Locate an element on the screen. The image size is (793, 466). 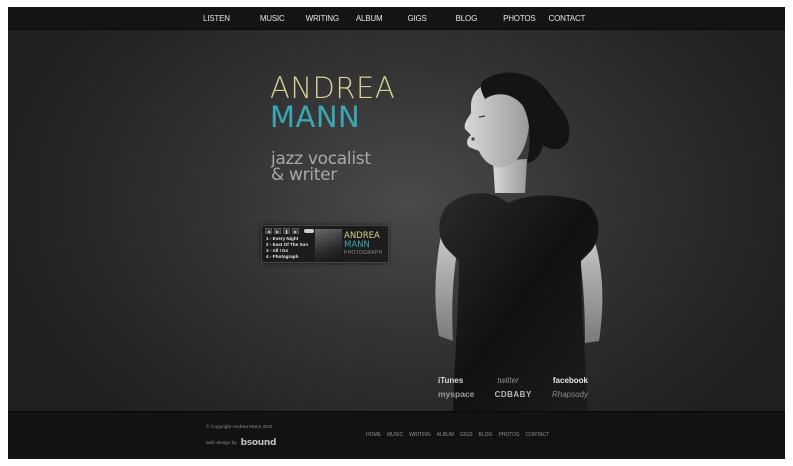
footer-link-photos: PHOTOS is located at coordinates (508, 435).